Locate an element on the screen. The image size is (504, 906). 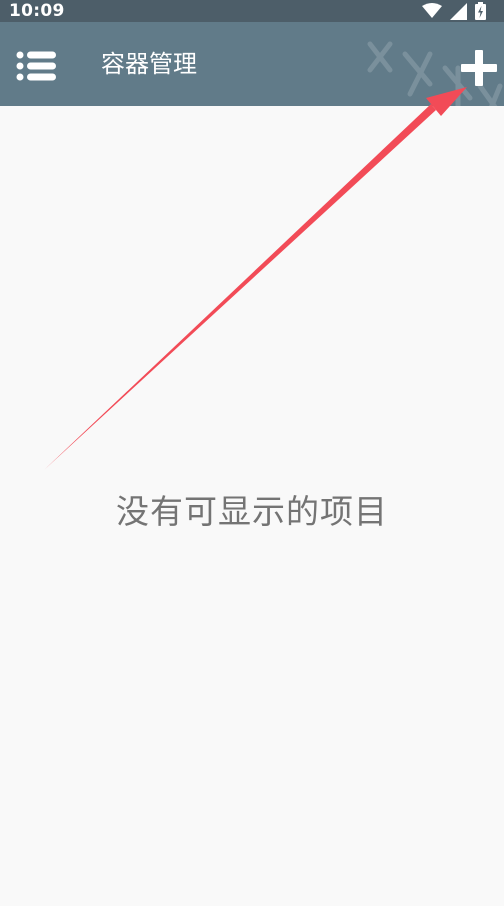
status-time: 10:09 is located at coordinates (37, 11).